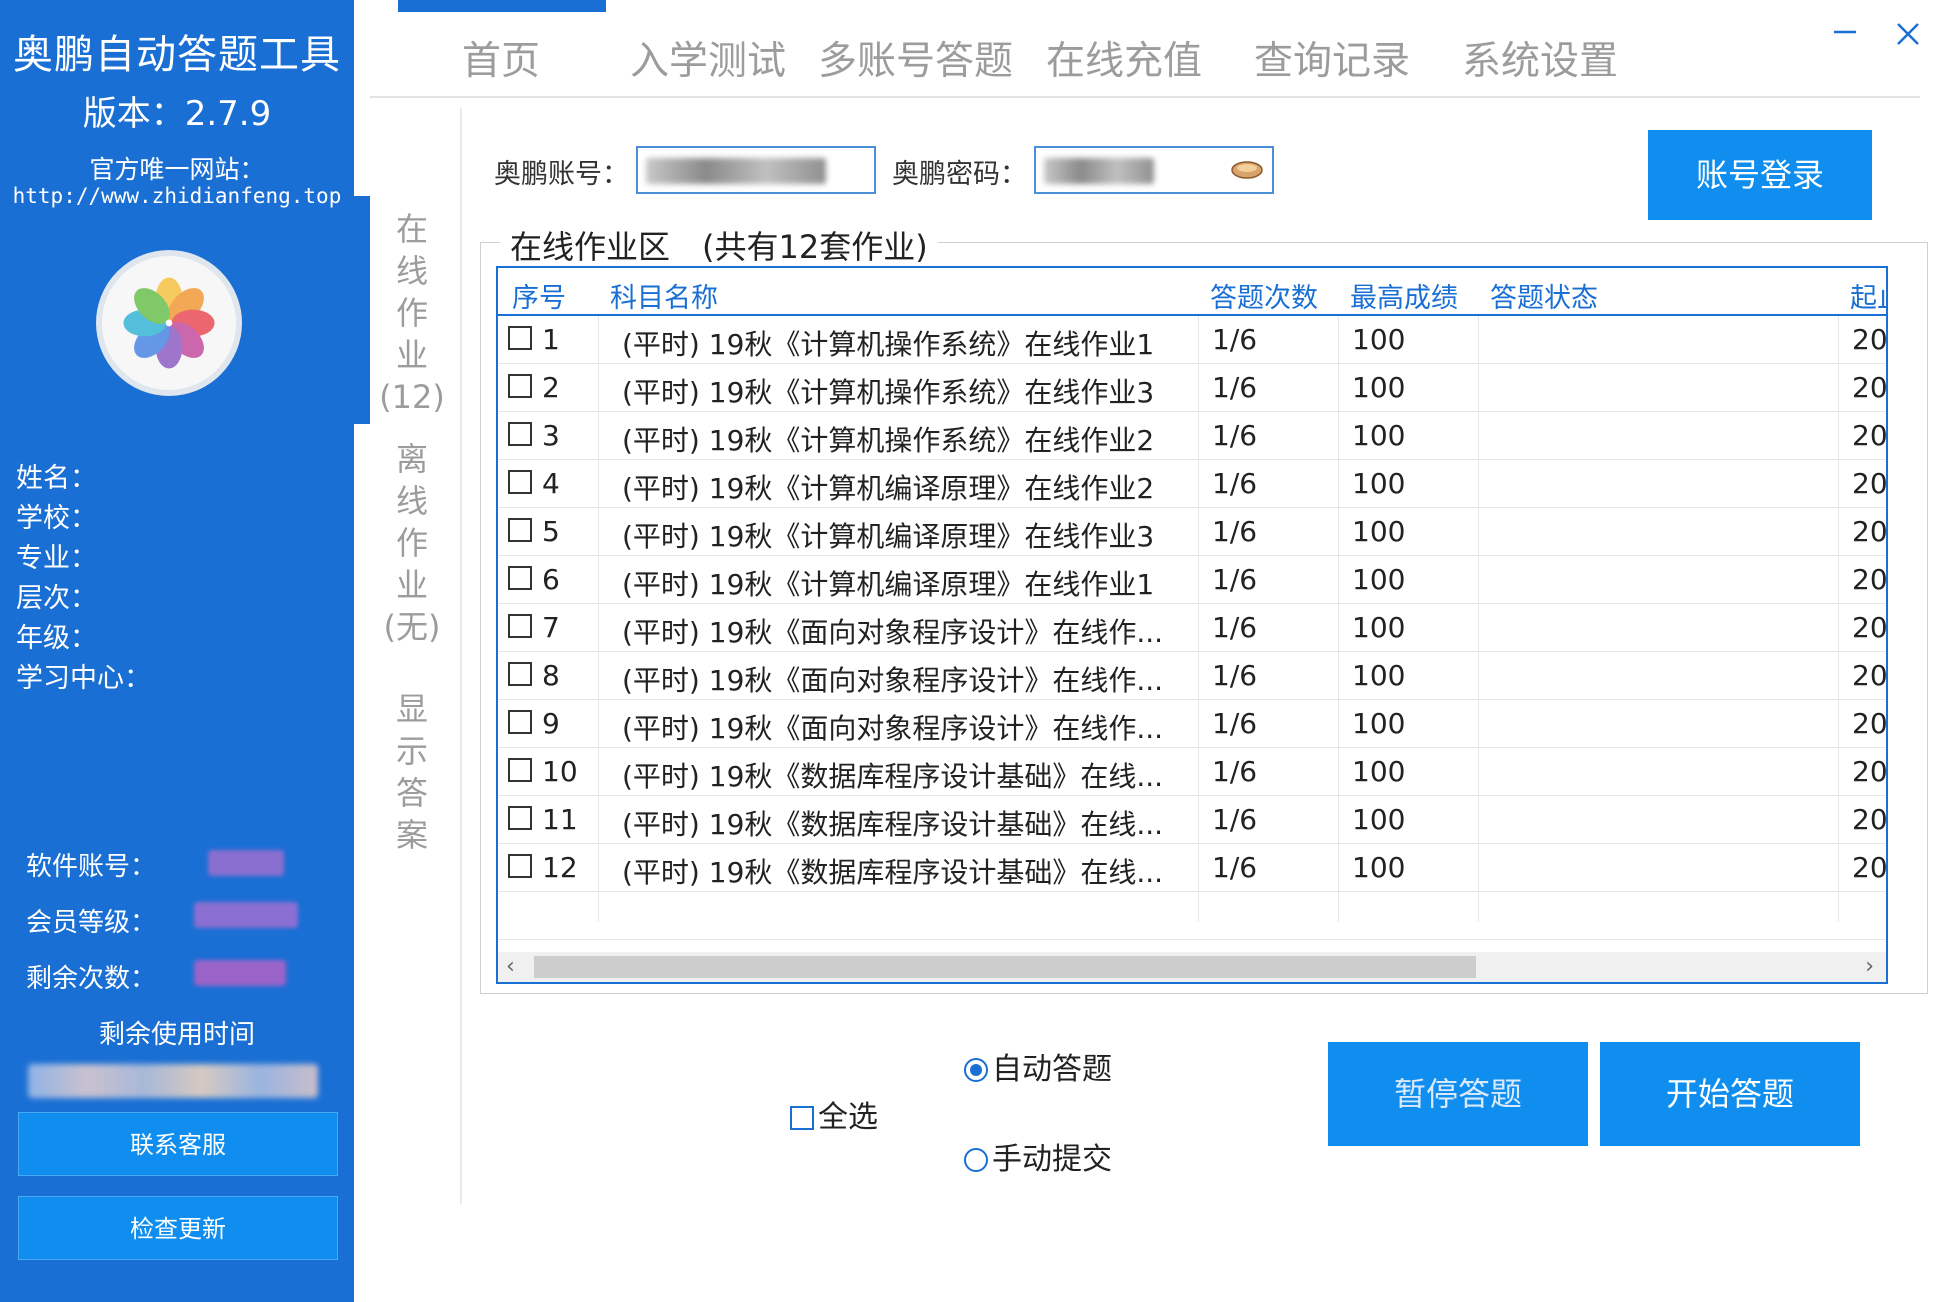  What do you see at coordinates (1192, 436) in the screenshot?
I see `table-row: 3 (平时) 19秋《计算机操作系统》在线作业2 1/6 100 20` at bounding box center [1192, 436].